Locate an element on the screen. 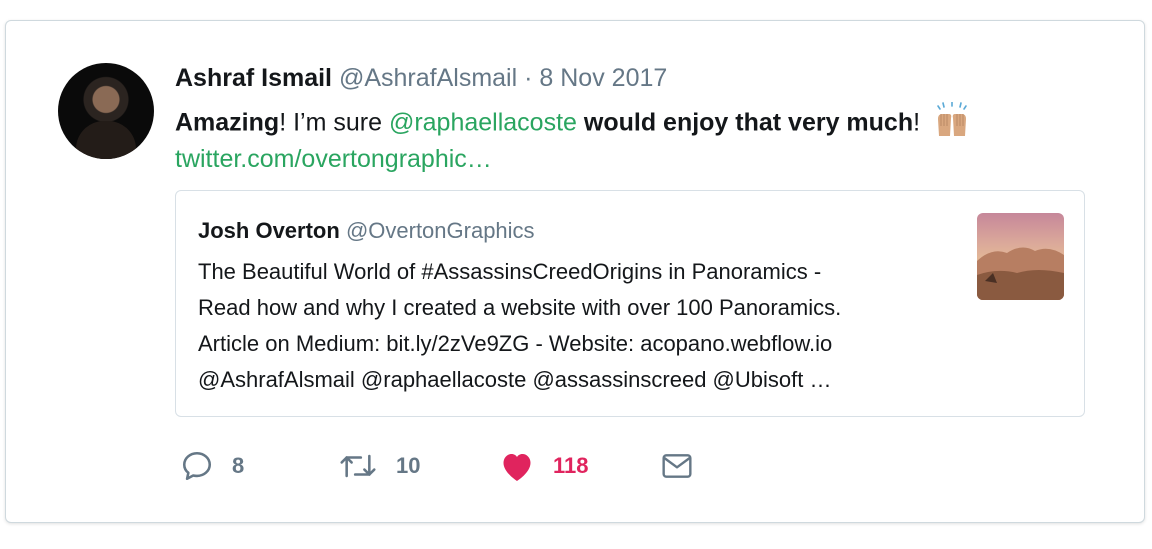 The width and height of the screenshot is (1152, 549). quoted-author-handle: @OvertonGraphics is located at coordinates (440, 230).